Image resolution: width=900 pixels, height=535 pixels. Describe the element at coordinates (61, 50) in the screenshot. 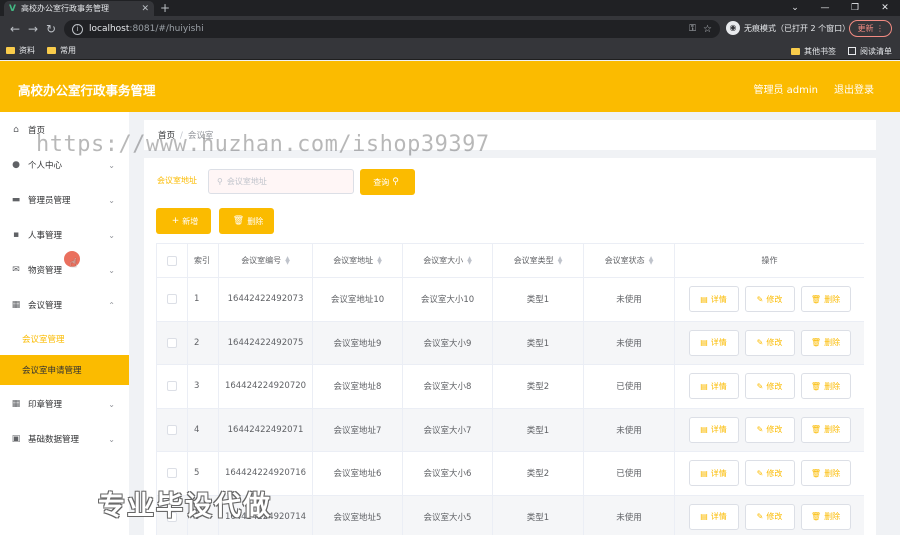

I see `bookmark-folder: 常用` at that location.